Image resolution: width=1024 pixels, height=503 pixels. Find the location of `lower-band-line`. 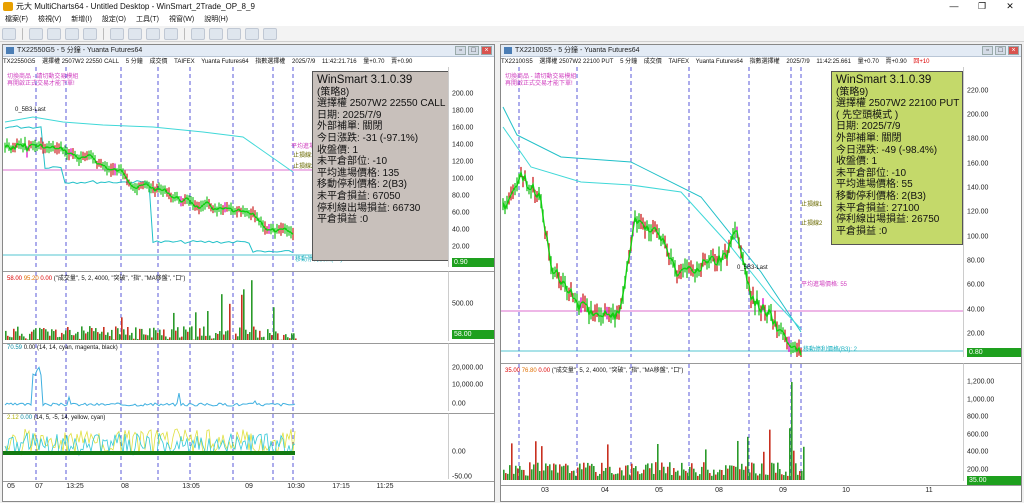

lower-band-line is located at coordinates (652, 228).